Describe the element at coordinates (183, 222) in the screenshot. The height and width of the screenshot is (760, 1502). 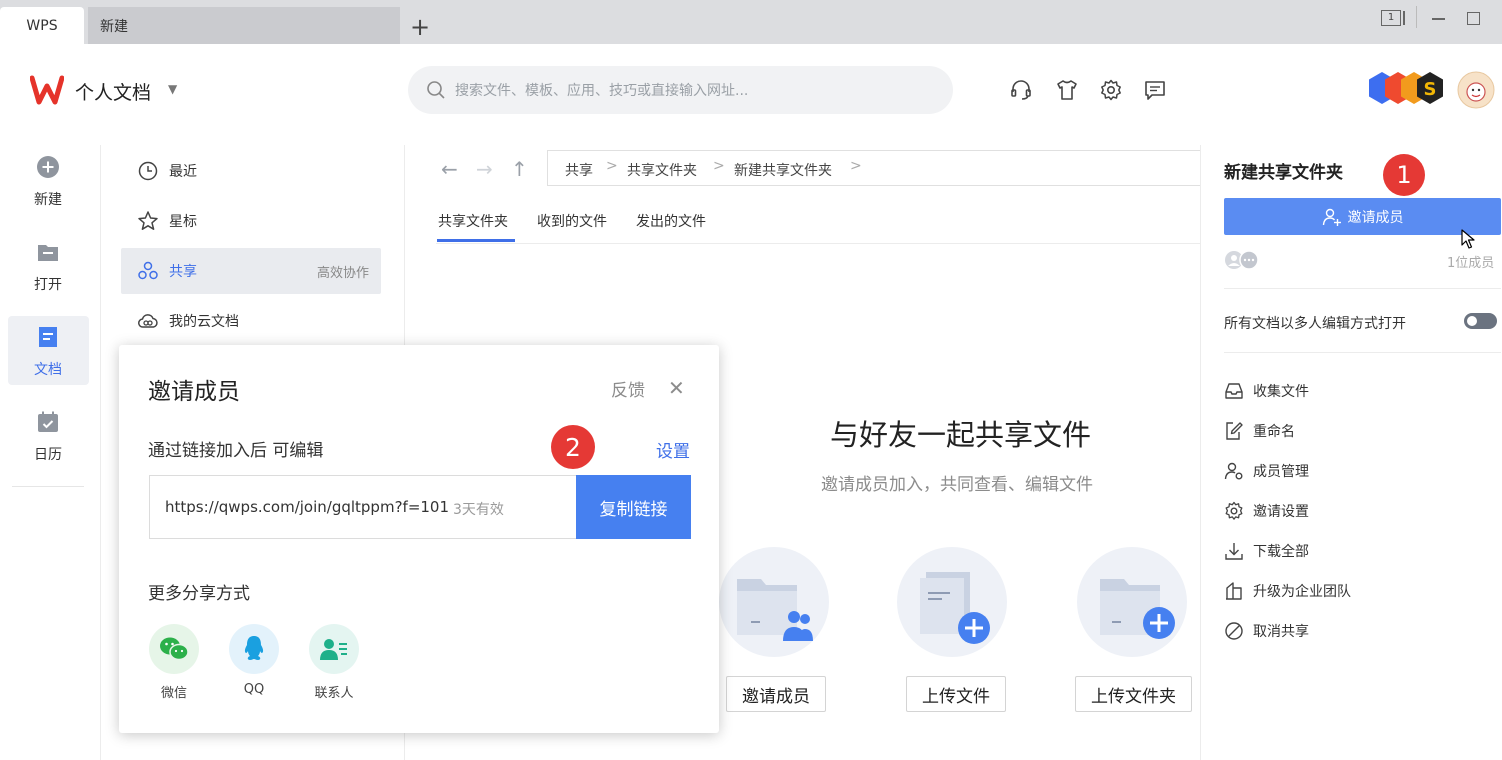
I see `nav-starred-label: 星标` at that location.